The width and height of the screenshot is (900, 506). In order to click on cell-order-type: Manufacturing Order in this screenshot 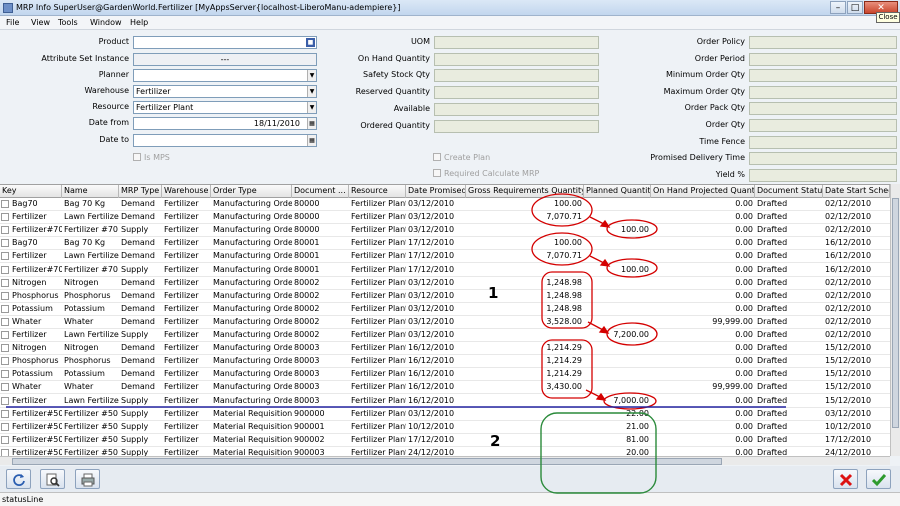, I will do `click(252, 282)`.